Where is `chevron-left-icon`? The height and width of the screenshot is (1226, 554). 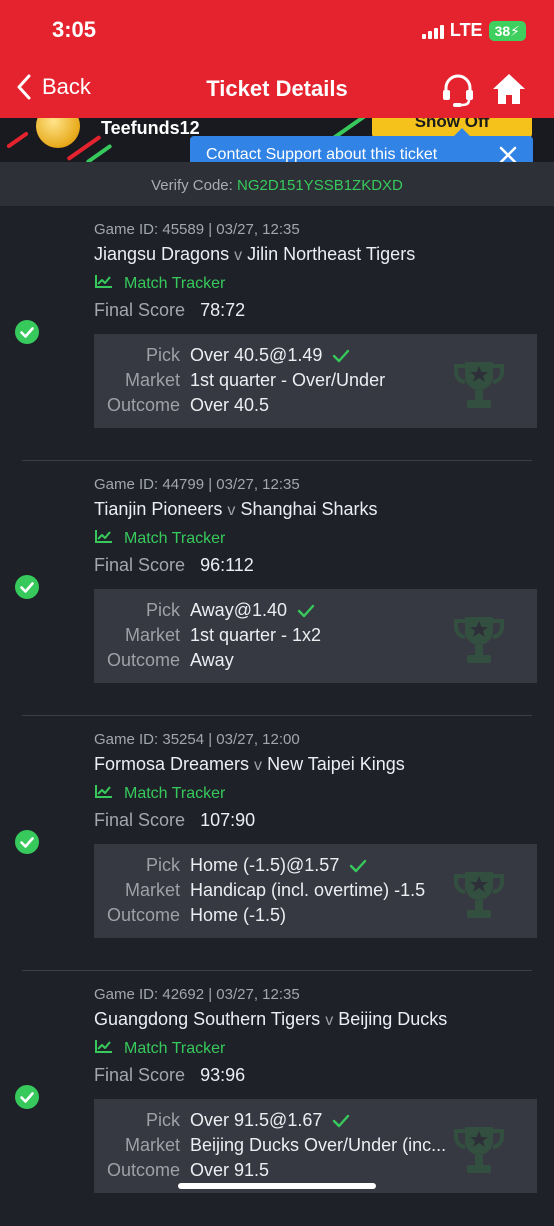
chevron-left-icon is located at coordinates (24, 87).